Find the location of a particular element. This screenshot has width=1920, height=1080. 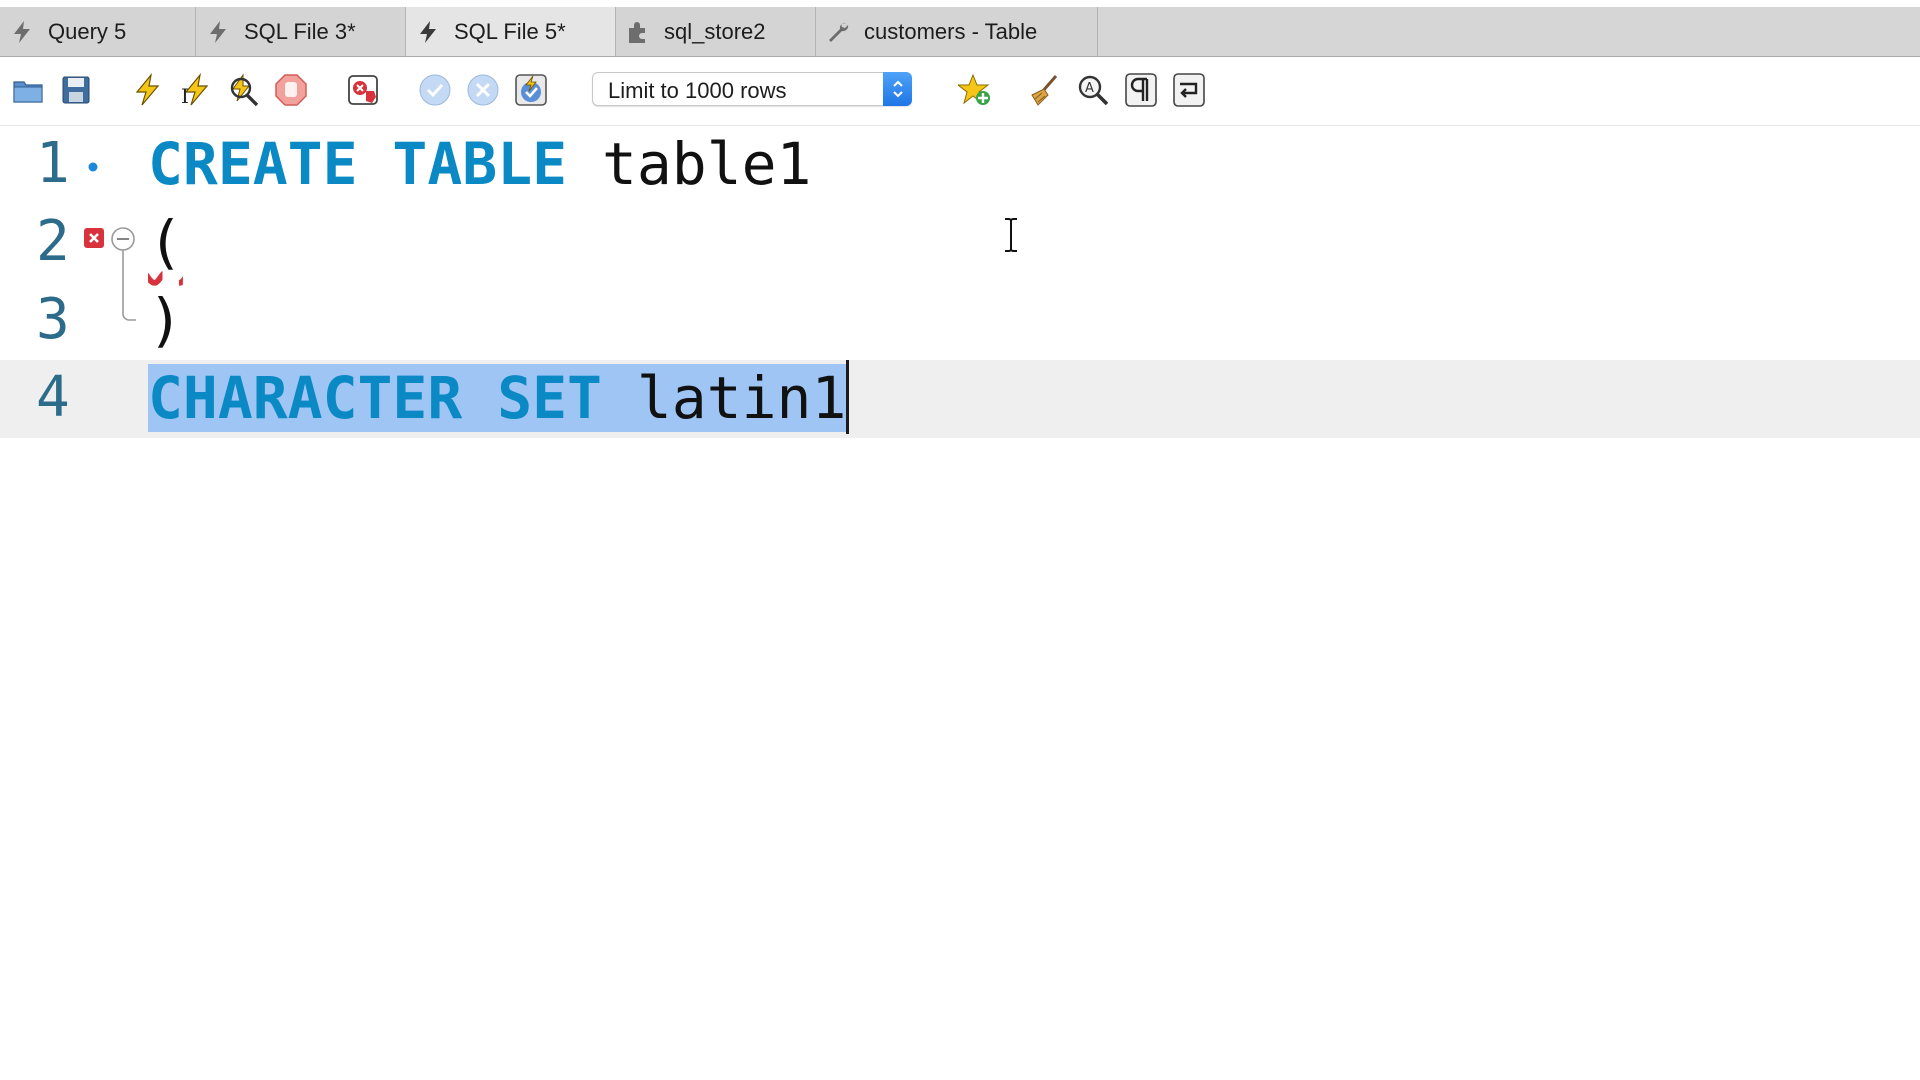

line-number: 3 is located at coordinates (53, 319).